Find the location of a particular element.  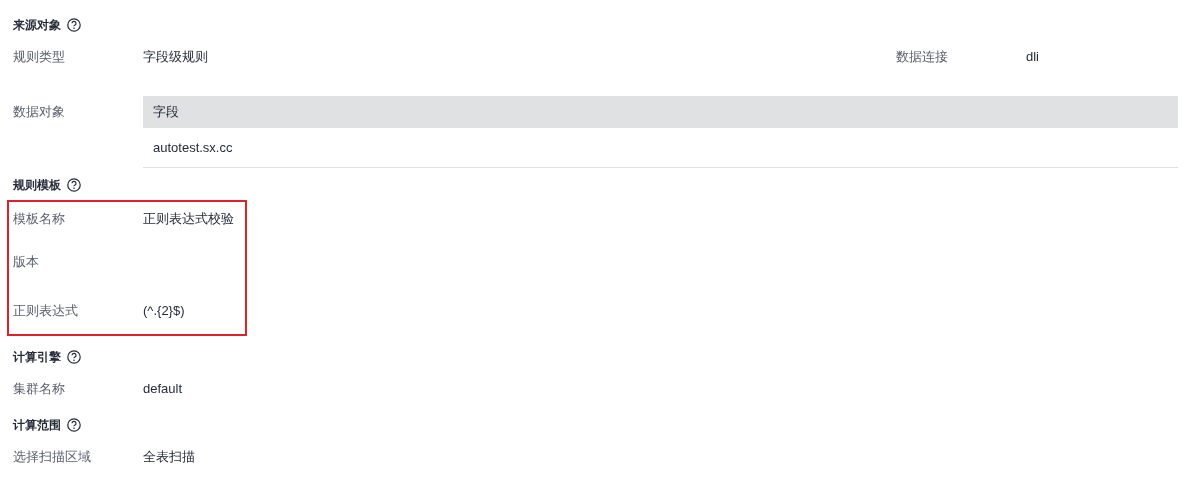

field-value: 全表扫描 is located at coordinates (169, 457).